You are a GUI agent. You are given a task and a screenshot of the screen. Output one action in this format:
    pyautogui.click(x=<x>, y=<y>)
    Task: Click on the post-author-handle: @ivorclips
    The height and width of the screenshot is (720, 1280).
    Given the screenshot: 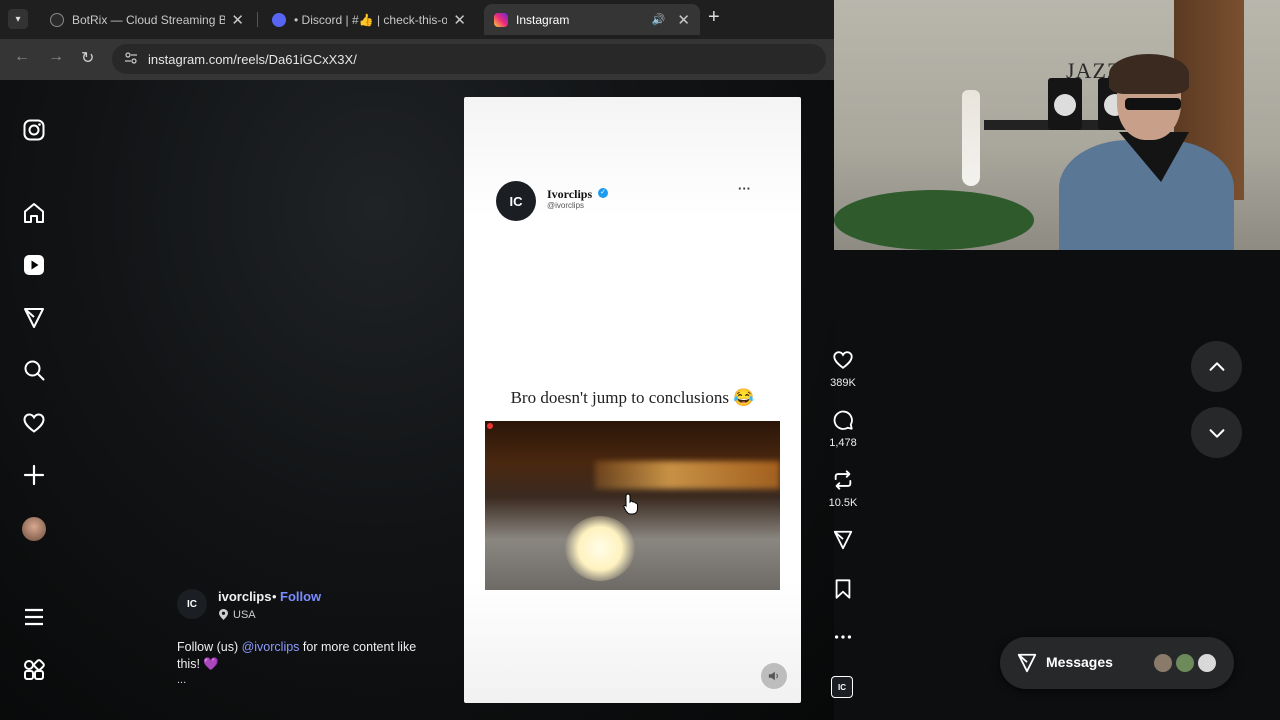 What is the action you would take?
    pyautogui.click(x=566, y=205)
    